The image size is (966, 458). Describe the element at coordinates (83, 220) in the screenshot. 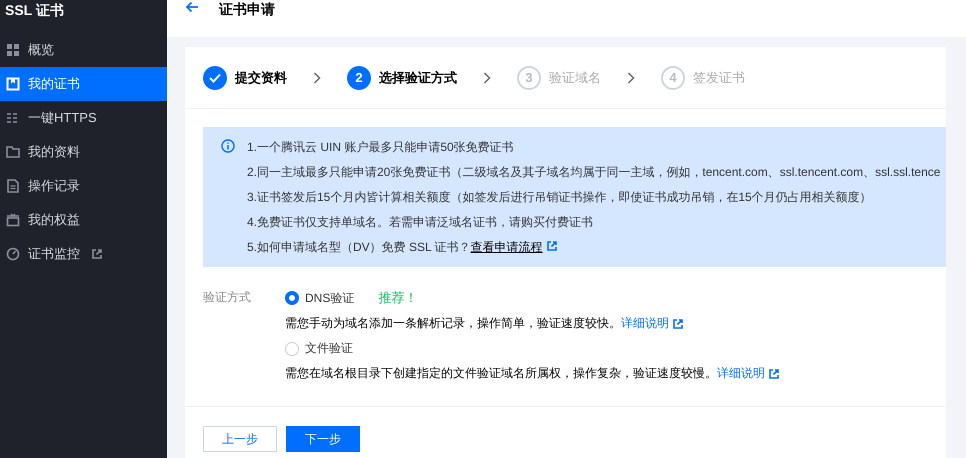

I see `sidebar-item: 我的权益` at that location.